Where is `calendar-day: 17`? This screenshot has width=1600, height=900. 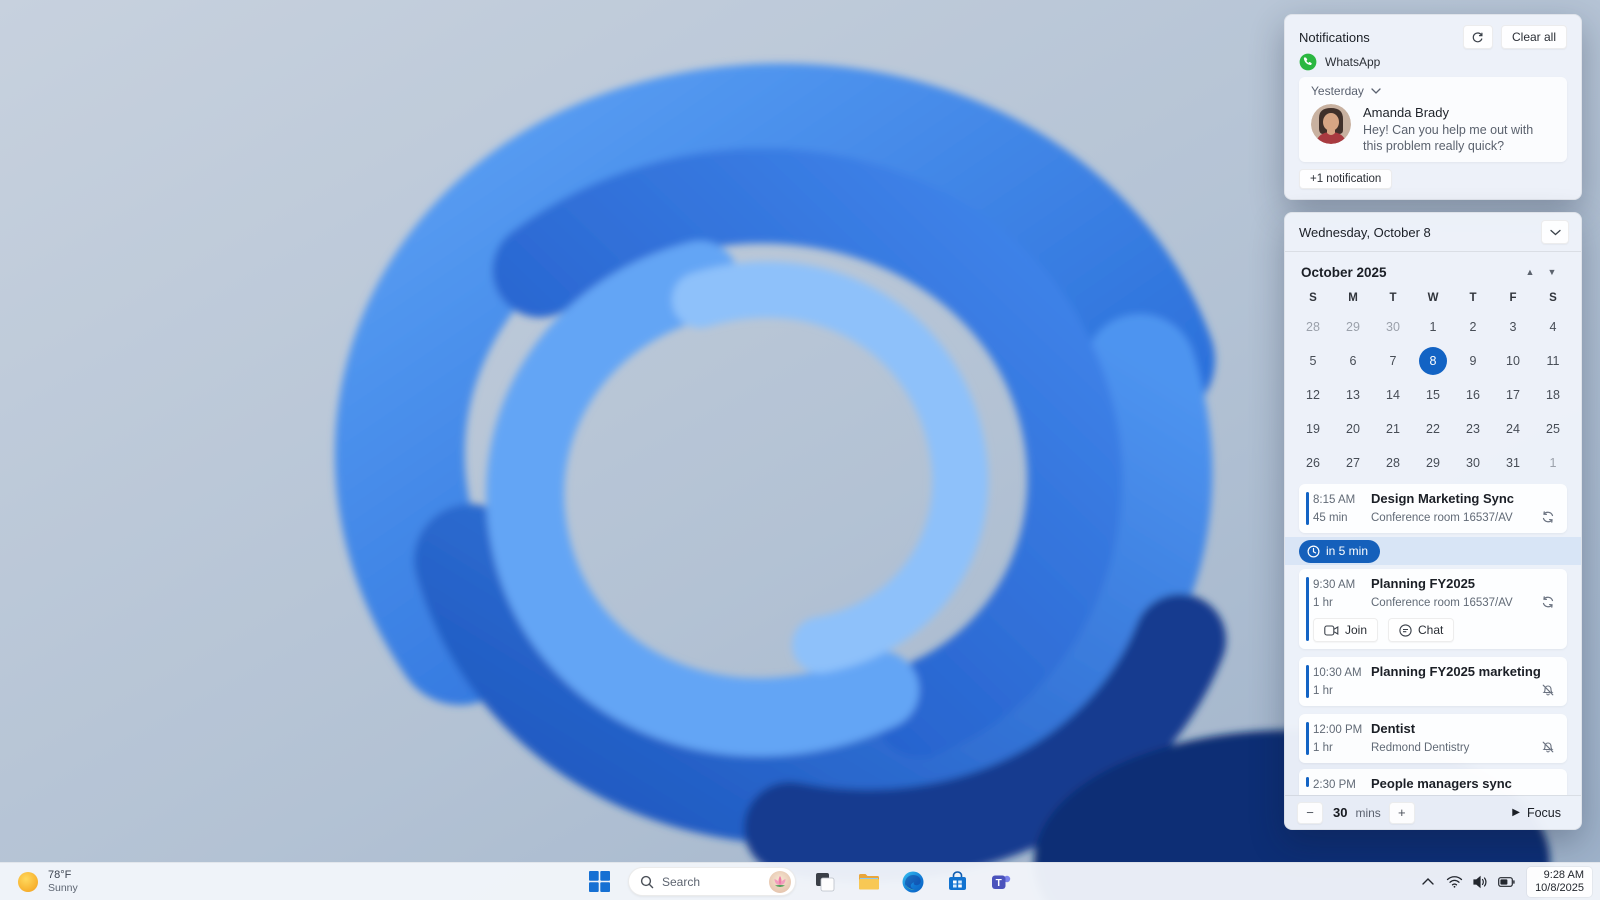
calendar-day: 17 is located at coordinates (1513, 395).